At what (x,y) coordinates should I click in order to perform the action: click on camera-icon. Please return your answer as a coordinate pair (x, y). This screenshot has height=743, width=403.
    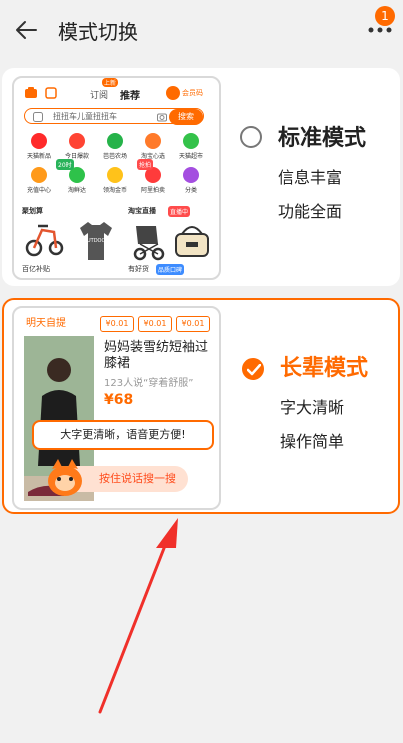
    Looking at the image, I should click on (162, 117).